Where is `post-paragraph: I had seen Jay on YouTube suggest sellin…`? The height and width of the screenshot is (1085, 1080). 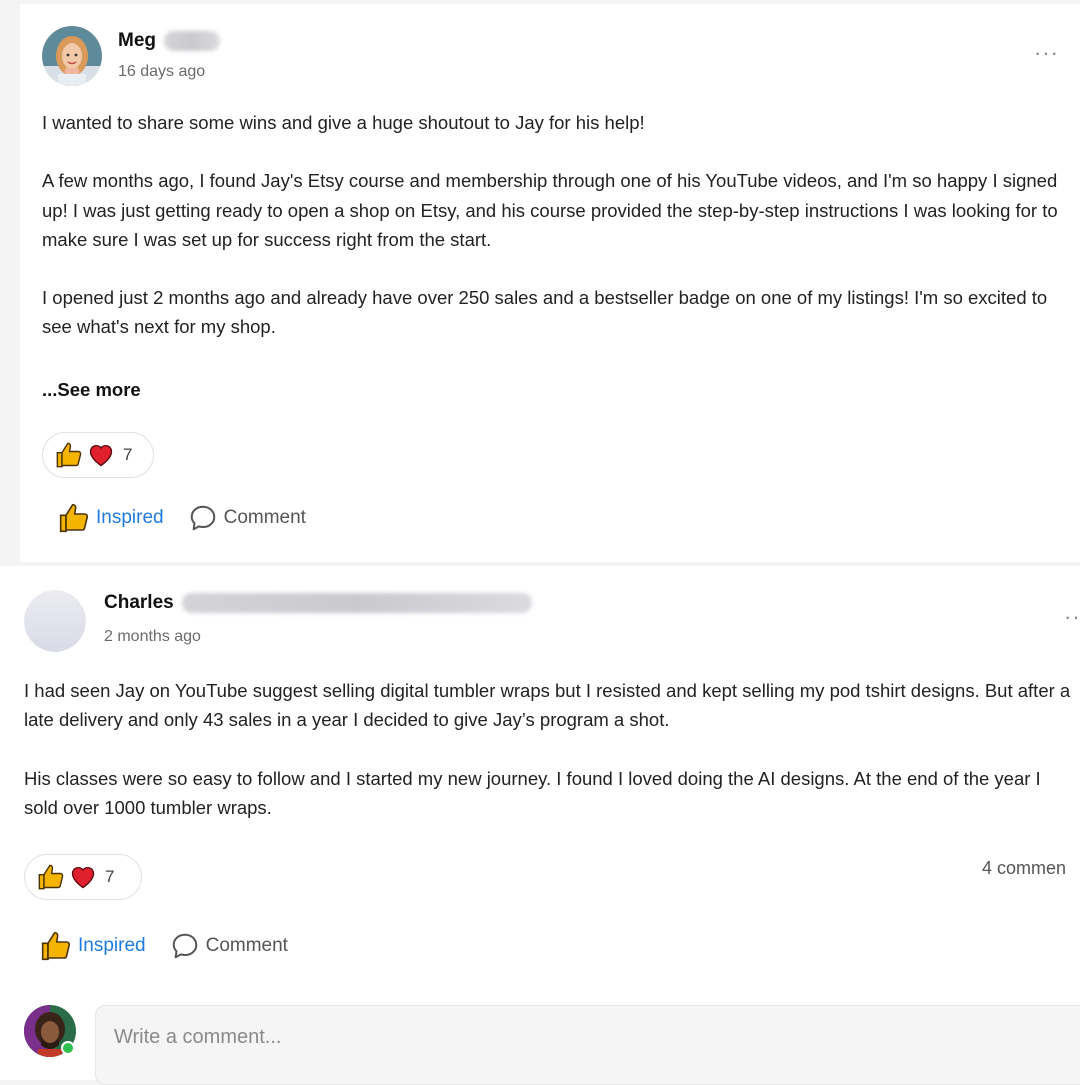 post-paragraph: I had seen Jay on YouTube suggest sellin… is located at coordinates (547, 705).